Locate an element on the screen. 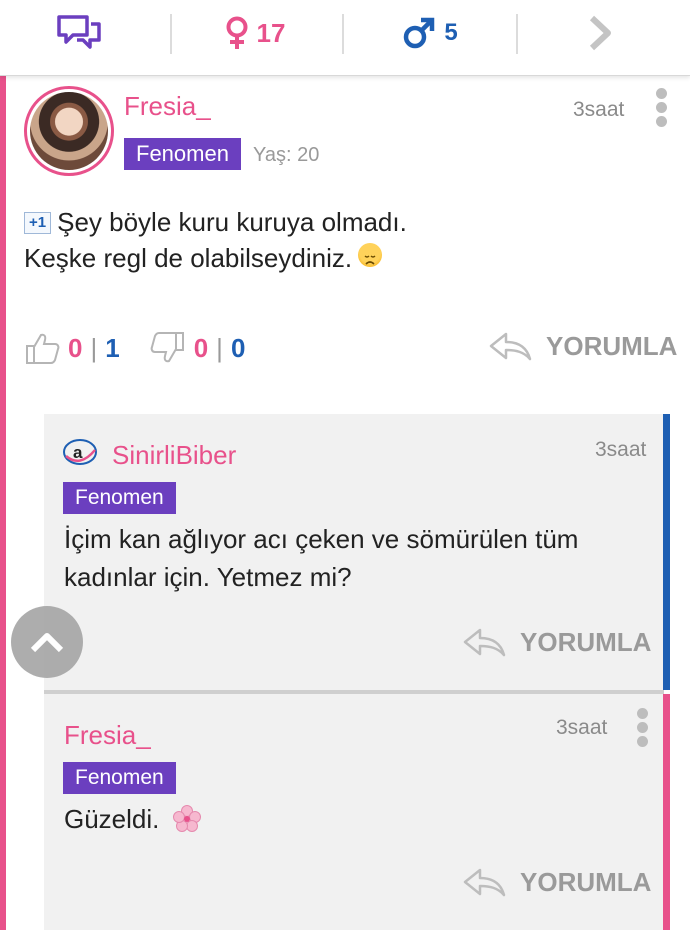  avatar-image is located at coordinates (69, 131).